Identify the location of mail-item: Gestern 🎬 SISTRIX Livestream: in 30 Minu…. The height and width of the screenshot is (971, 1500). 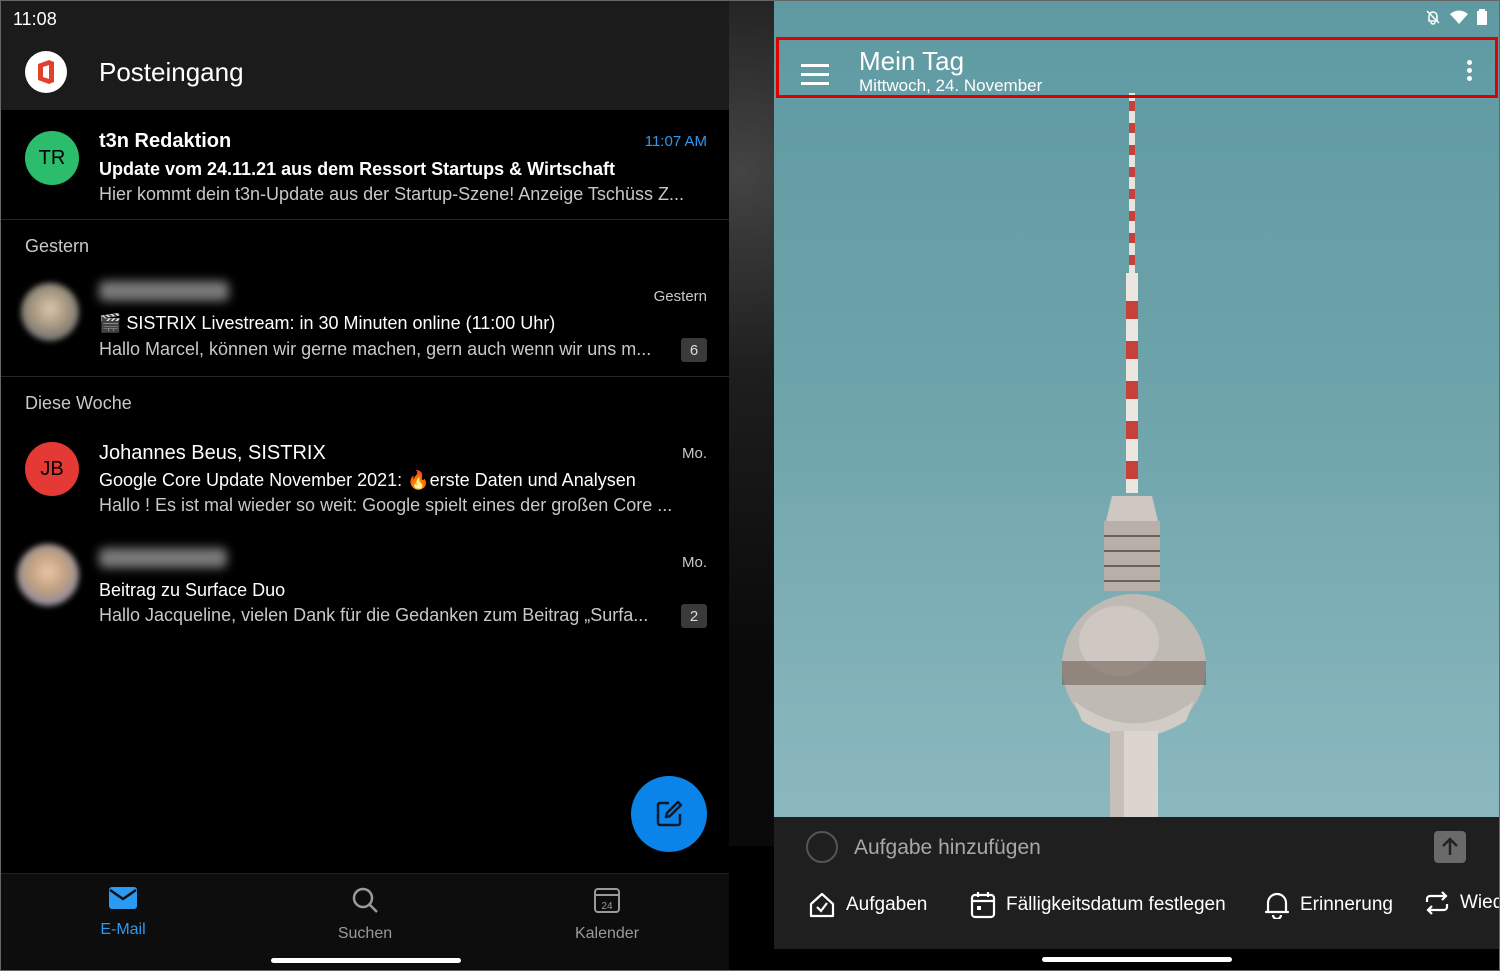
(365, 322).